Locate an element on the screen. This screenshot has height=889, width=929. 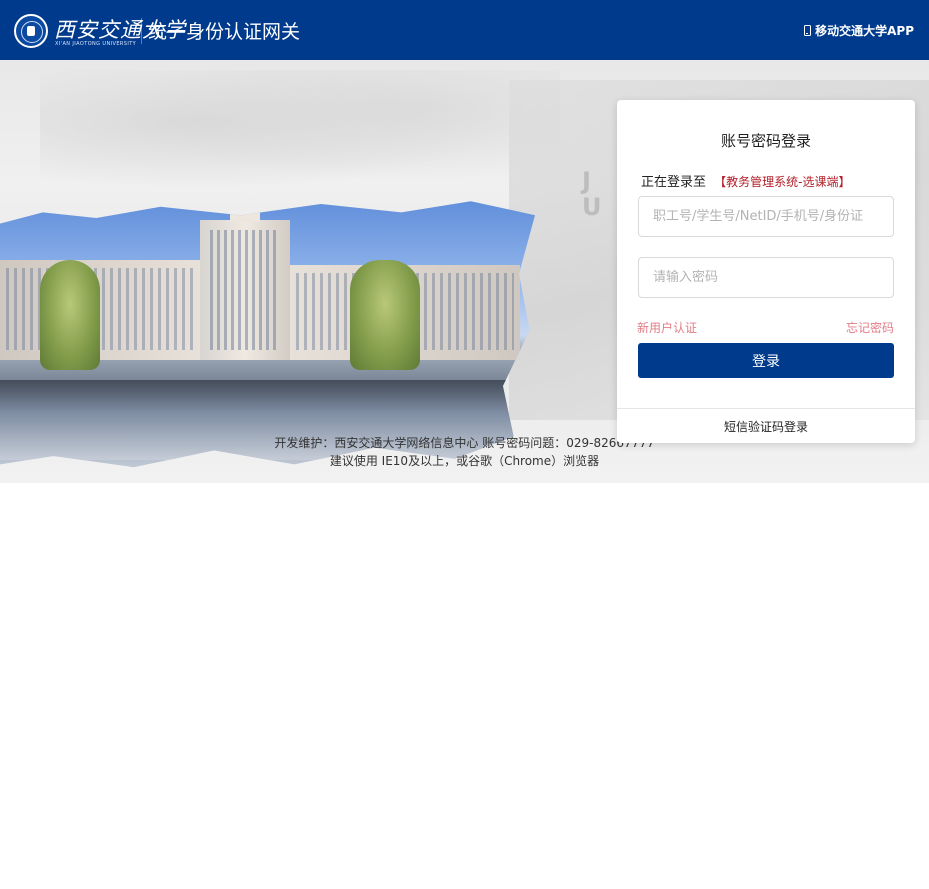
header-divider is located at coordinates (141, 31).